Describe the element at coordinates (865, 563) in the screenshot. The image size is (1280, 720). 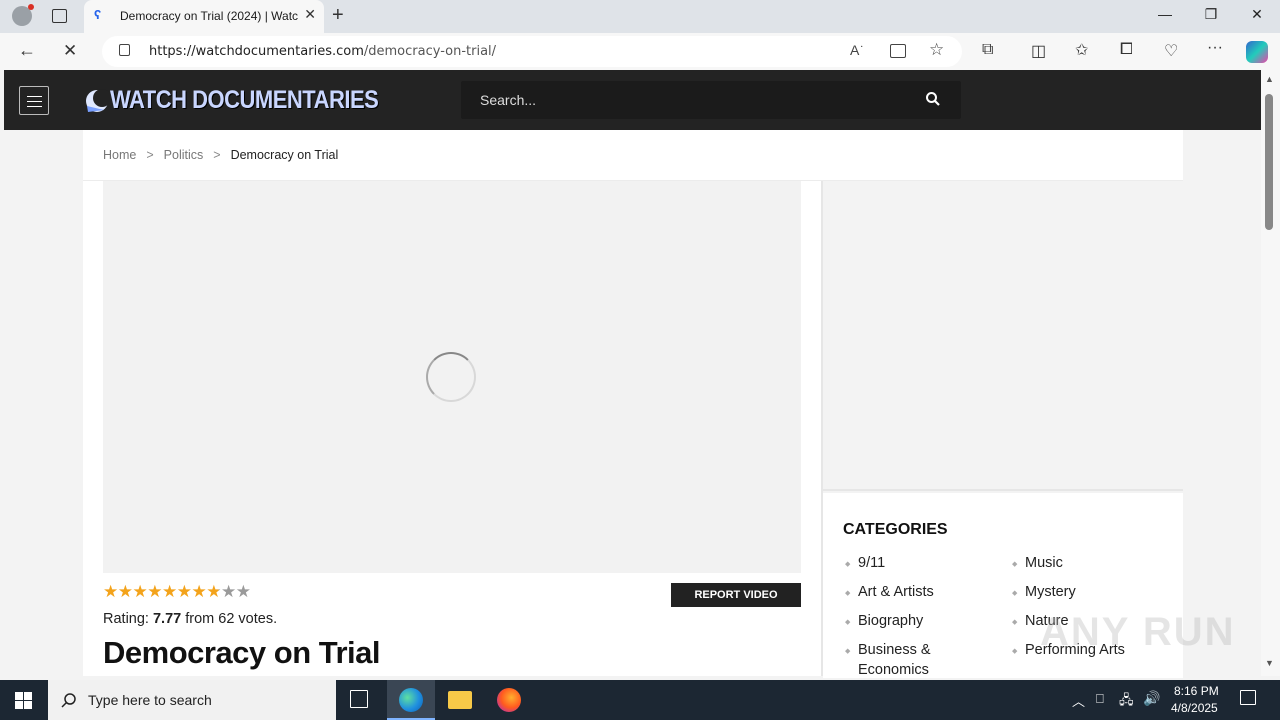
I see `category-link: 9/11` at that location.